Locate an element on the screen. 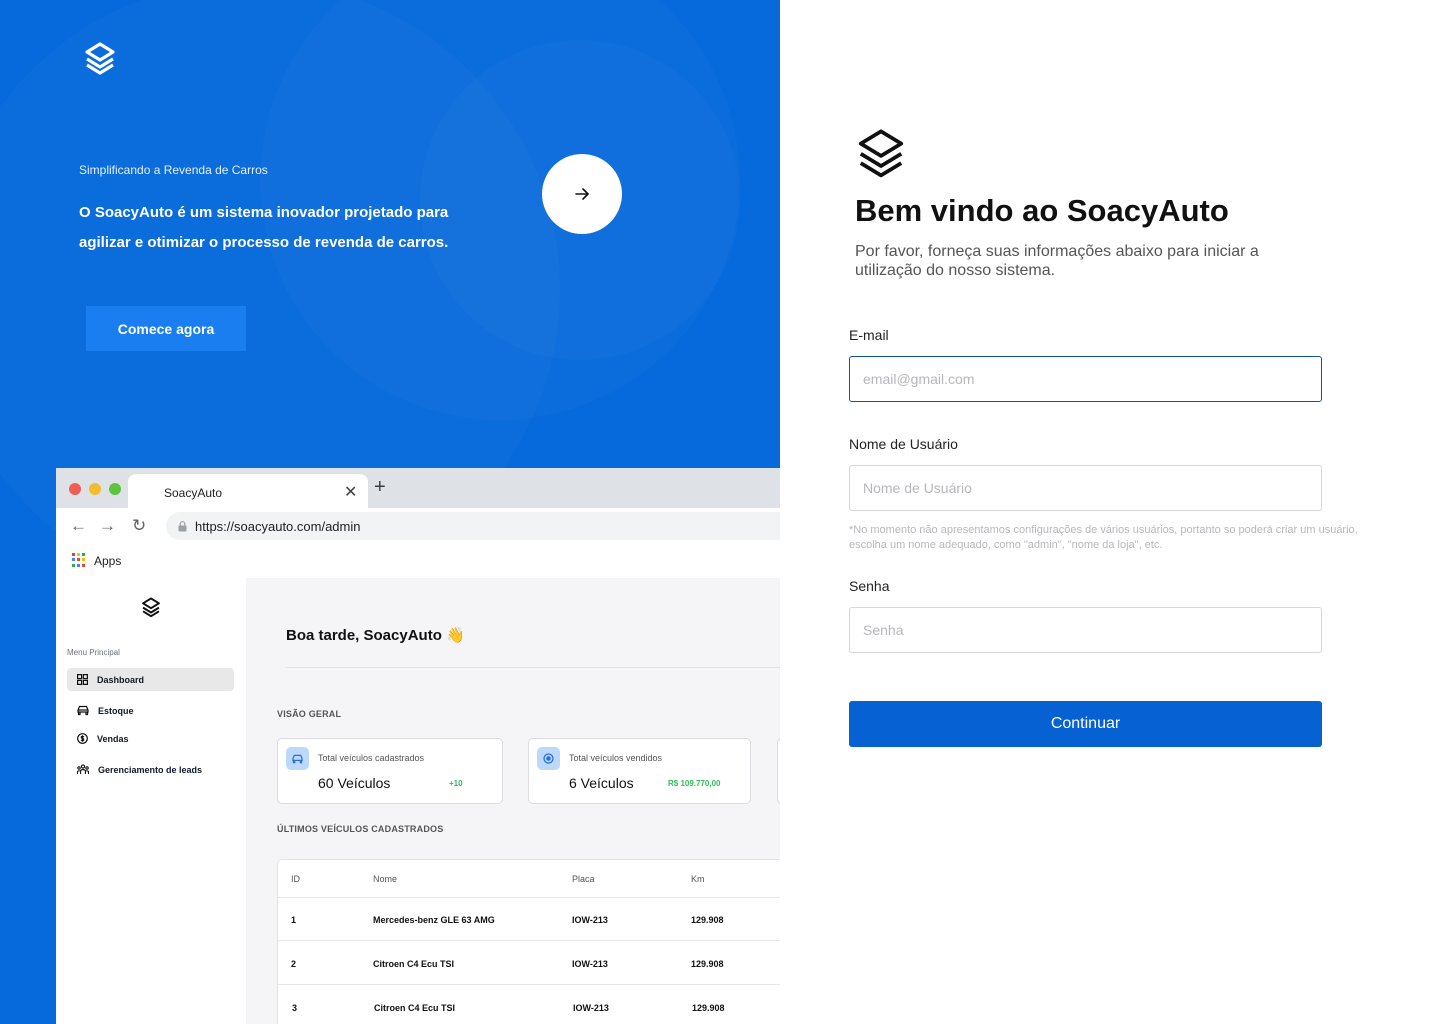 The height and width of the screenshot is (1024, 1440). sidebar-item-estoque: Estoque is located at coordinates (150, 710).